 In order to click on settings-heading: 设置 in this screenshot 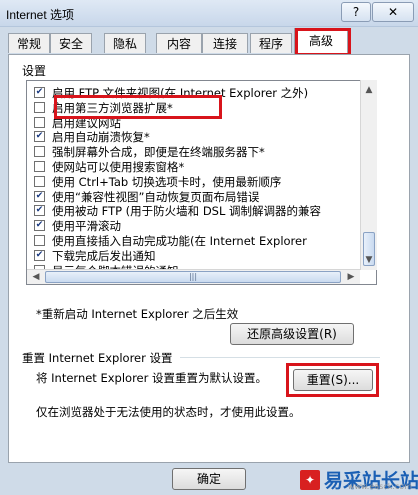, I will do `click(34, 71)`.